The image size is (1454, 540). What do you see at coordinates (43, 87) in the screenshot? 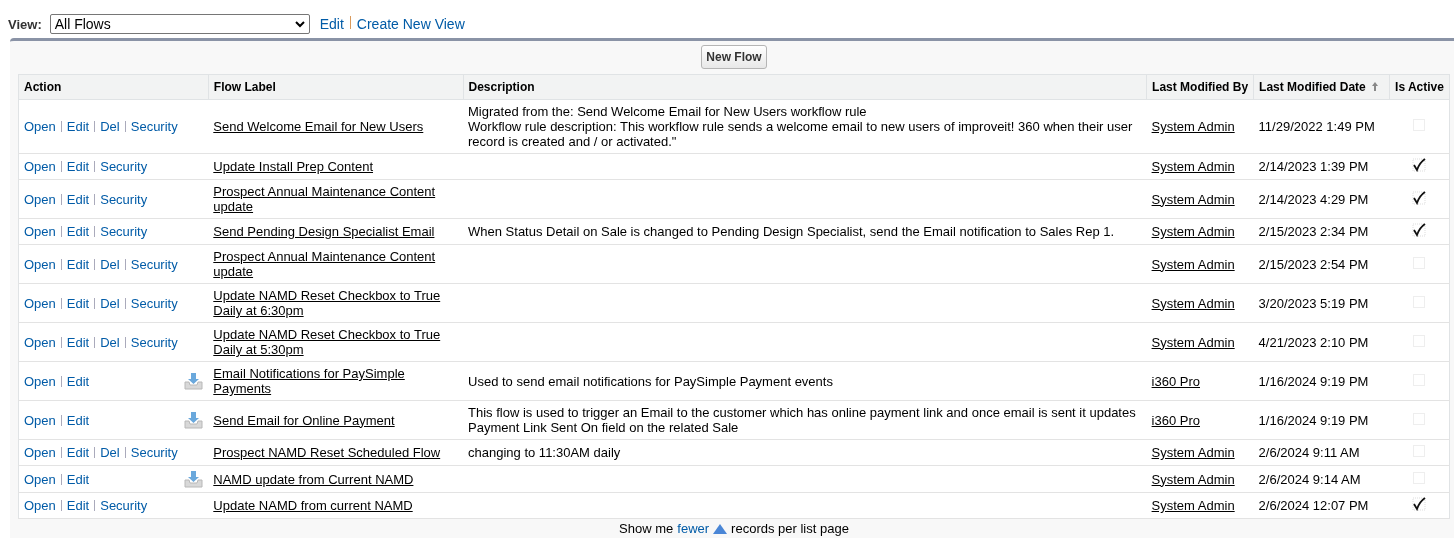
I see `column-header: Action` at bounding box center [43, 87].